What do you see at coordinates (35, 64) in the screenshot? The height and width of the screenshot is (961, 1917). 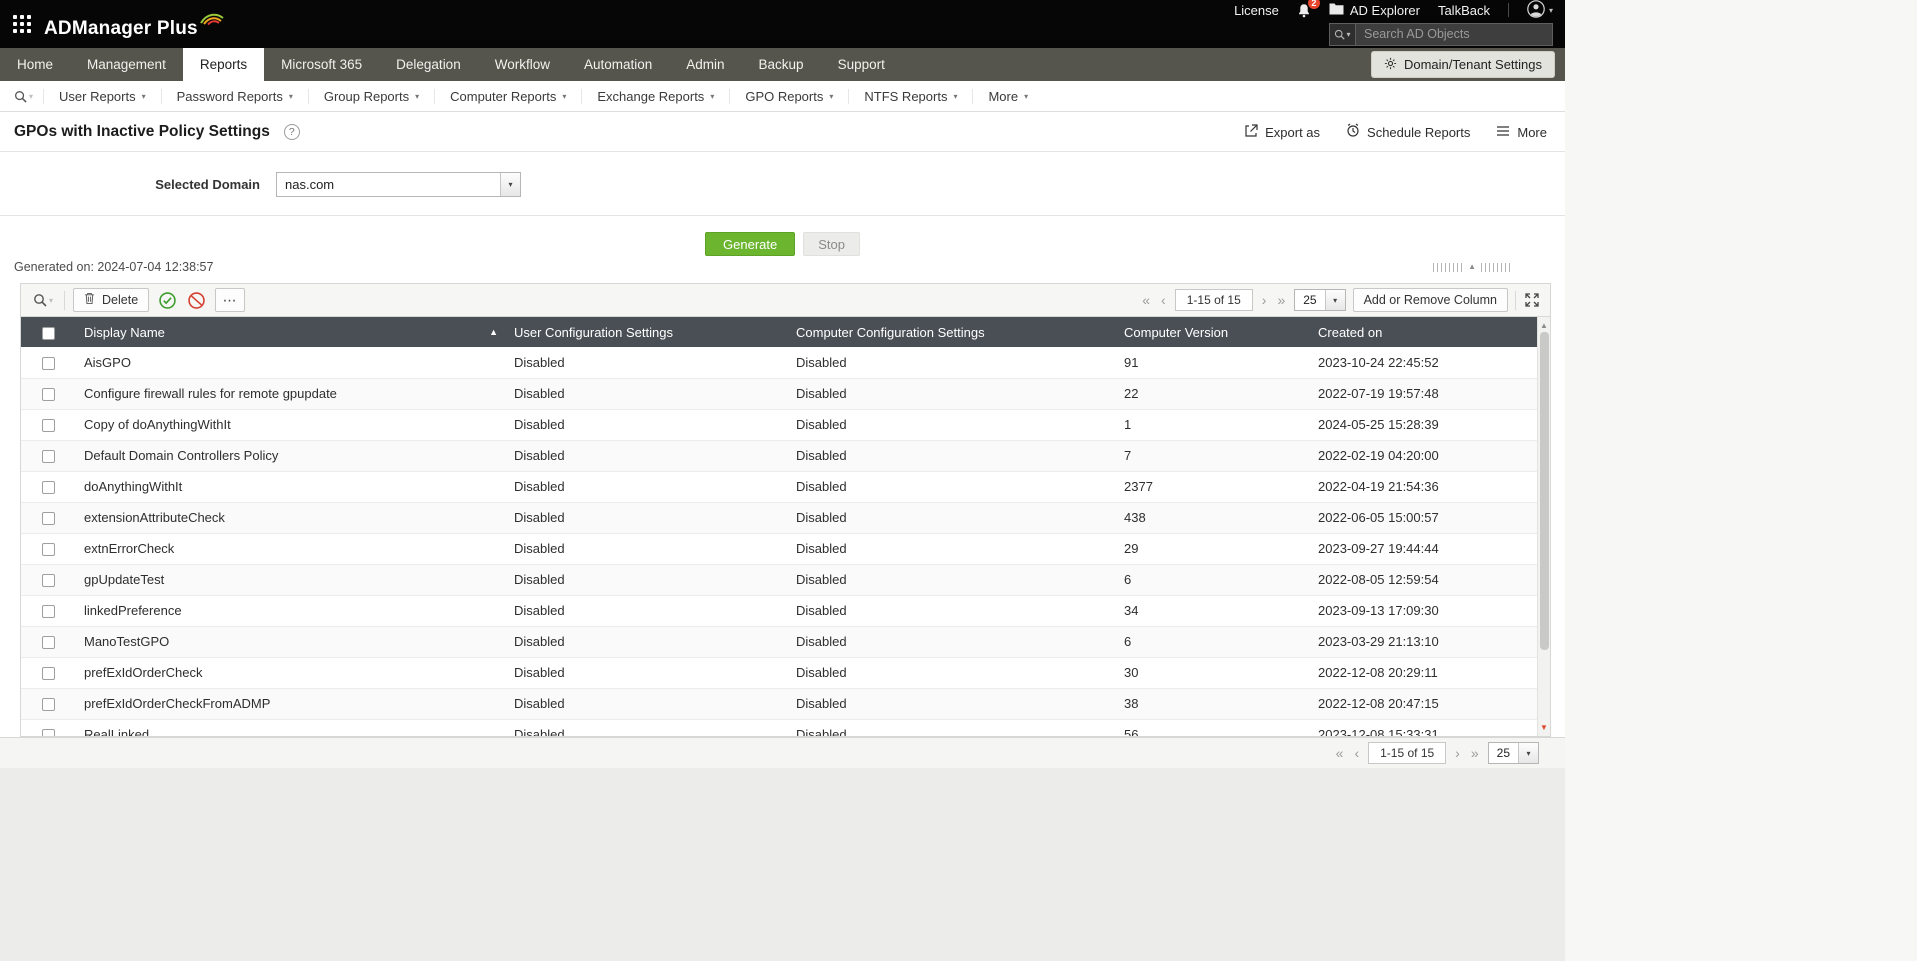 I see `tab-home: Home` at bounding box center [35, 64].